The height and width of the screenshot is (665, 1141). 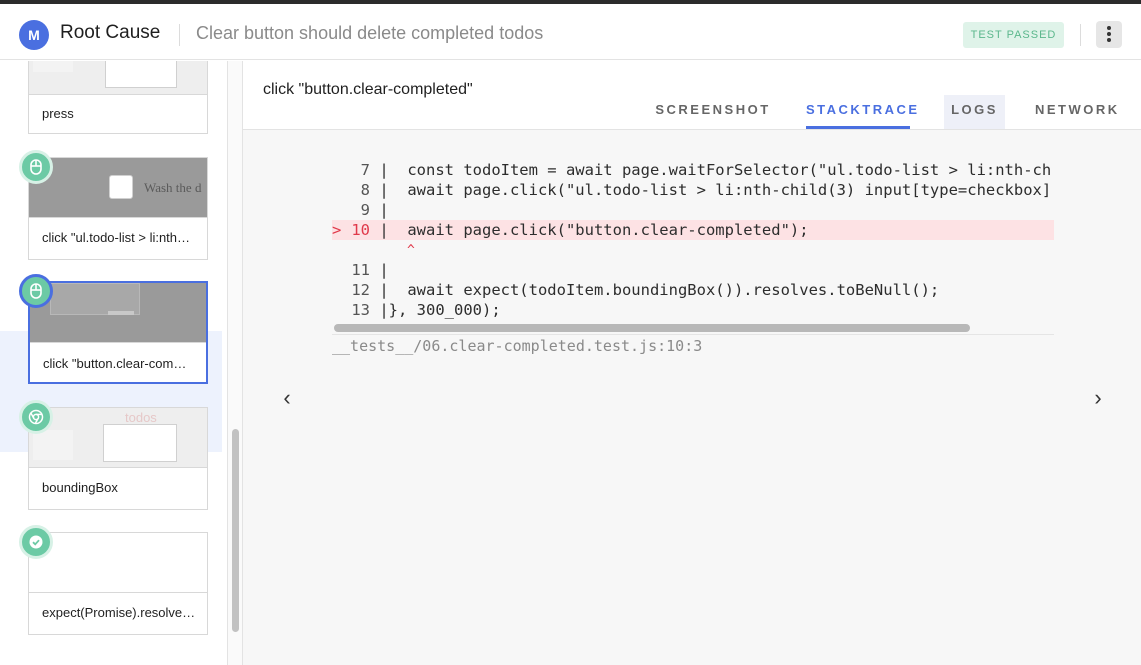 What do you see at coordinates (360, 270) in the screenshot?
I see `line-number: 11` at bounding box center [360, 270].